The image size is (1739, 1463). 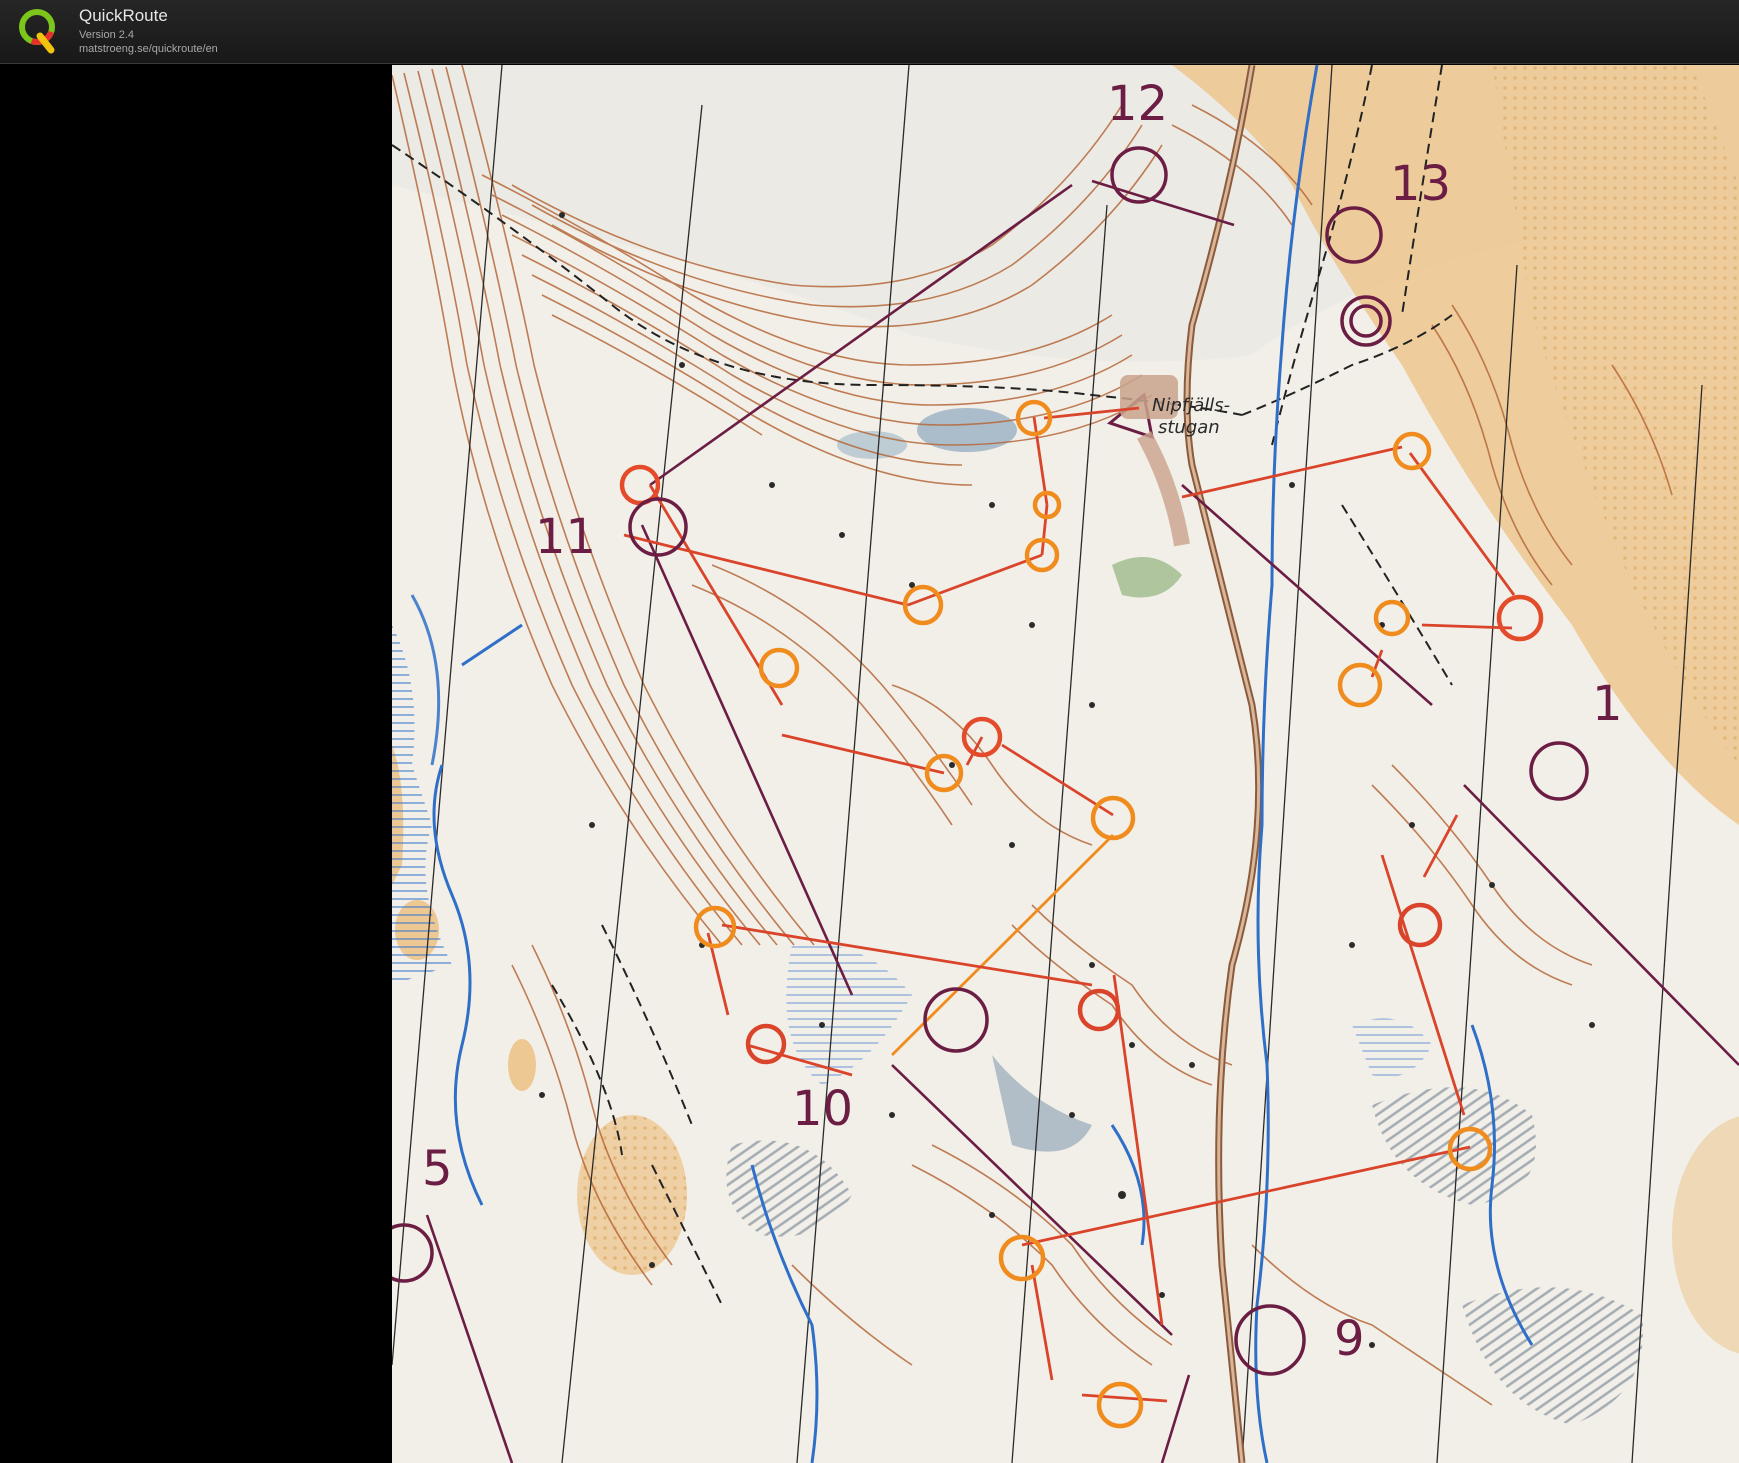 I want to click on place-name-line2: stugan, so click(x=1189, y=427).